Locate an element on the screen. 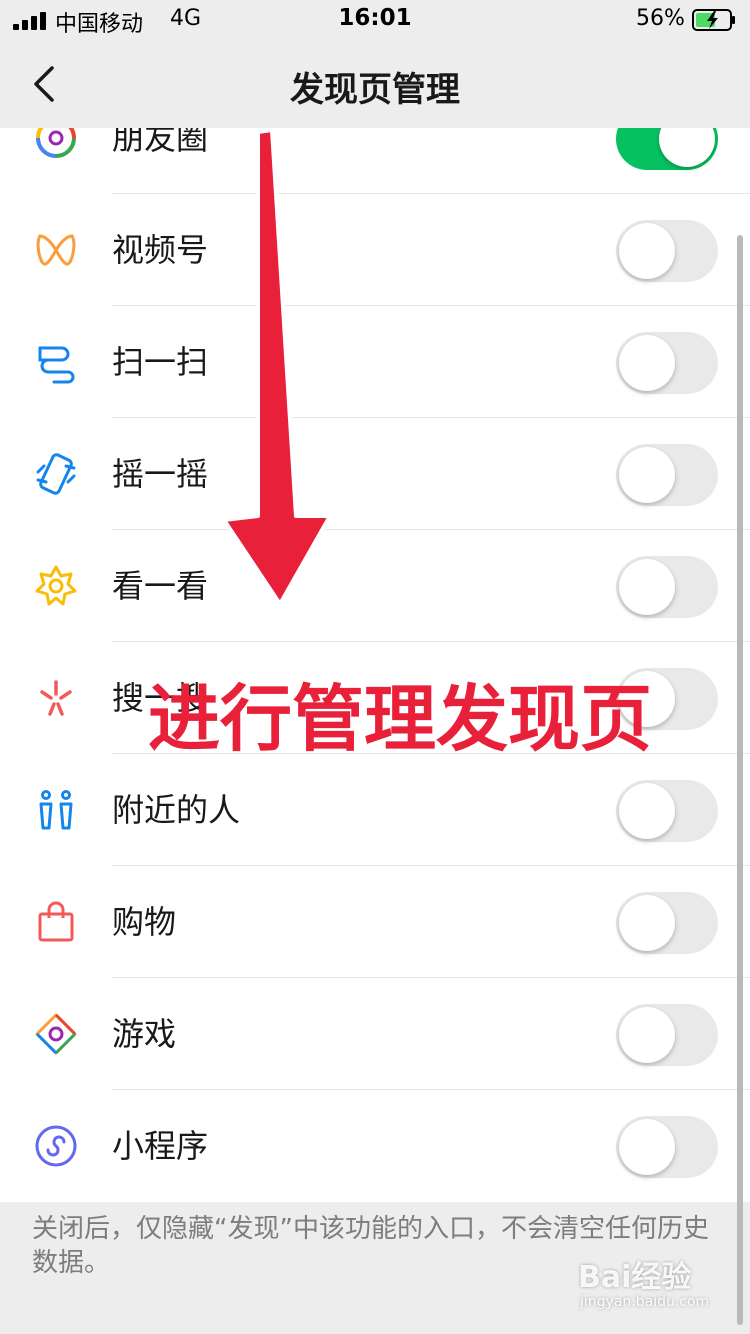 The height and width of the screenshot is (1334, 750). setting-row-top-stories: 看一看 is located at coordinates (375, 586).